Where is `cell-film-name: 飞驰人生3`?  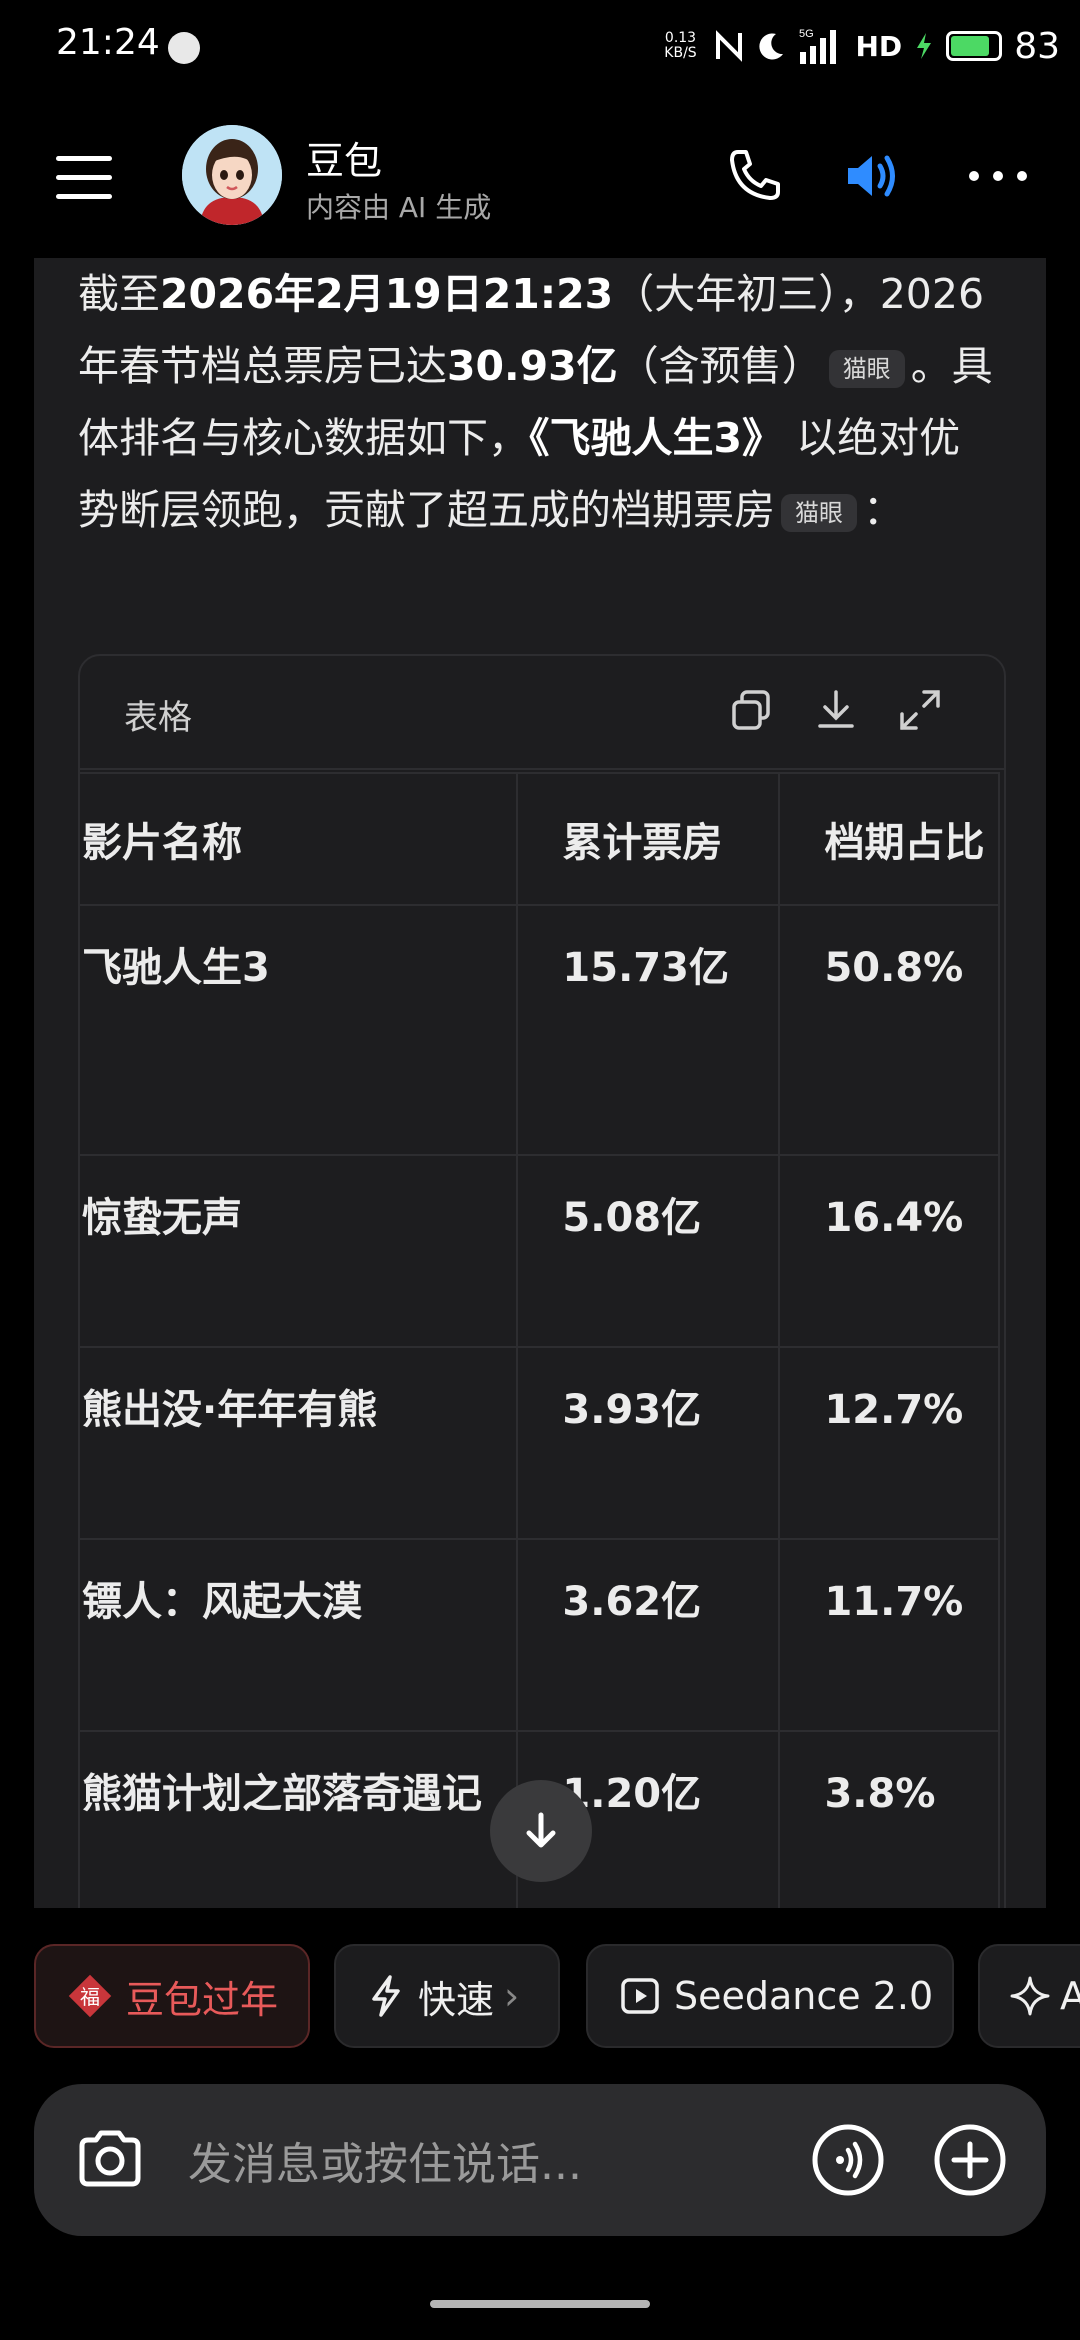 cell-film-name: 飞驰人生3 is located at coordinates (299, 1030).